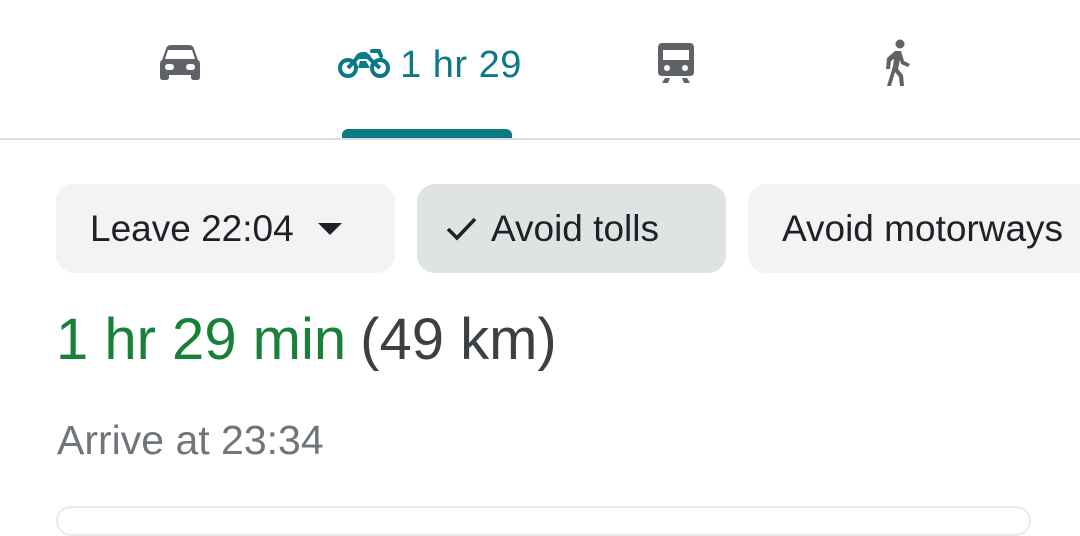 This screenshot has width=1080, height=536. I want to click on train-icon, so click(676, 65).